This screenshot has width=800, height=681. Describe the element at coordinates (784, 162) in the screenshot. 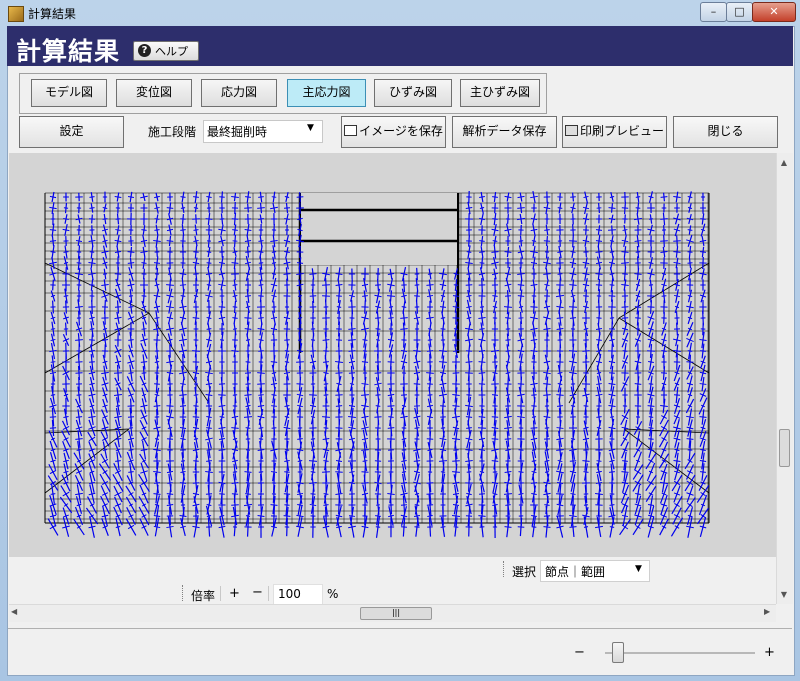

I see `scroll-up-icon: ▲` at that location.